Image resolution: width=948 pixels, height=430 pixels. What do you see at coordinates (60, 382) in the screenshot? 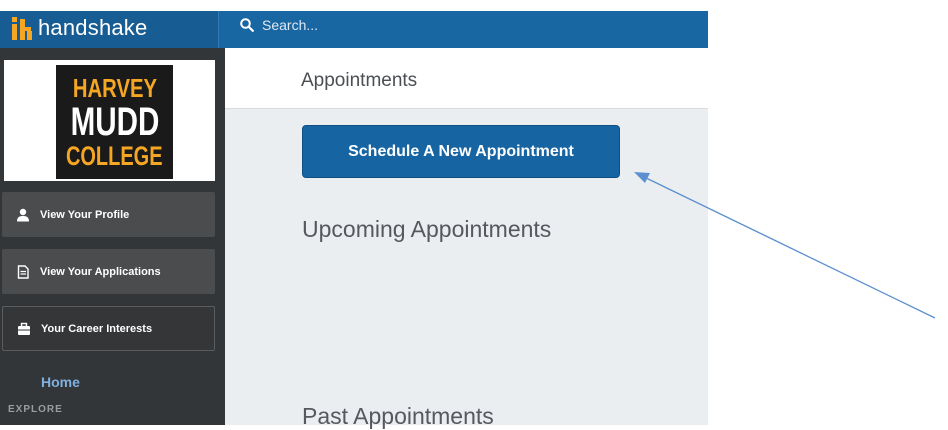
I see `sidebar-item-home: Home` at bounding box center [60, 382].